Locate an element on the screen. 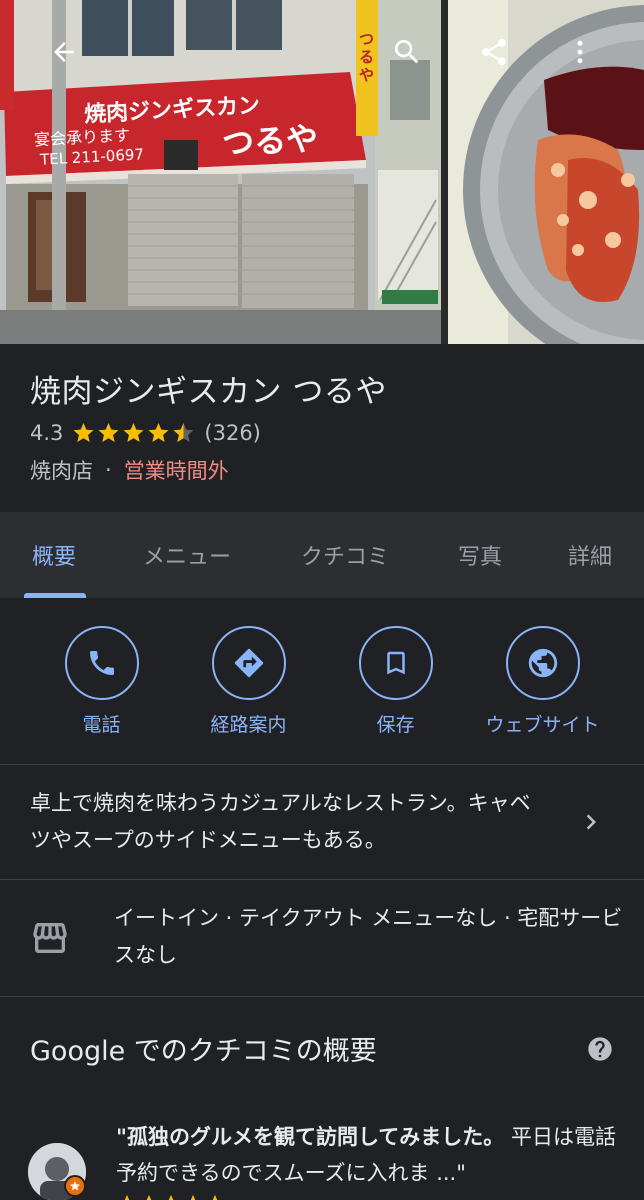 The width and height of the screenshot is (644, 1200). phone-icon is located at coordinates (101, 663).